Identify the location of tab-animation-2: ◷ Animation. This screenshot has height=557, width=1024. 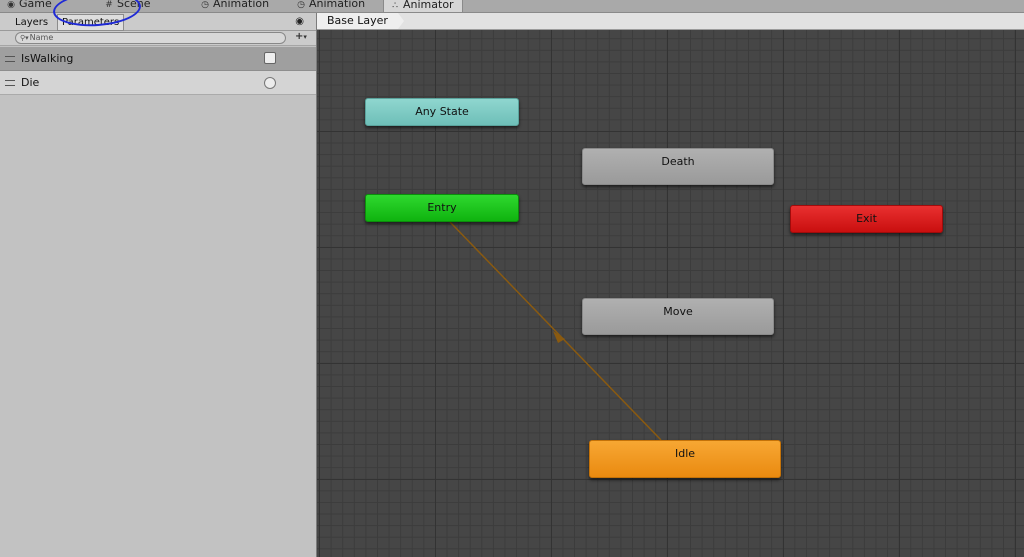
(330, 6).